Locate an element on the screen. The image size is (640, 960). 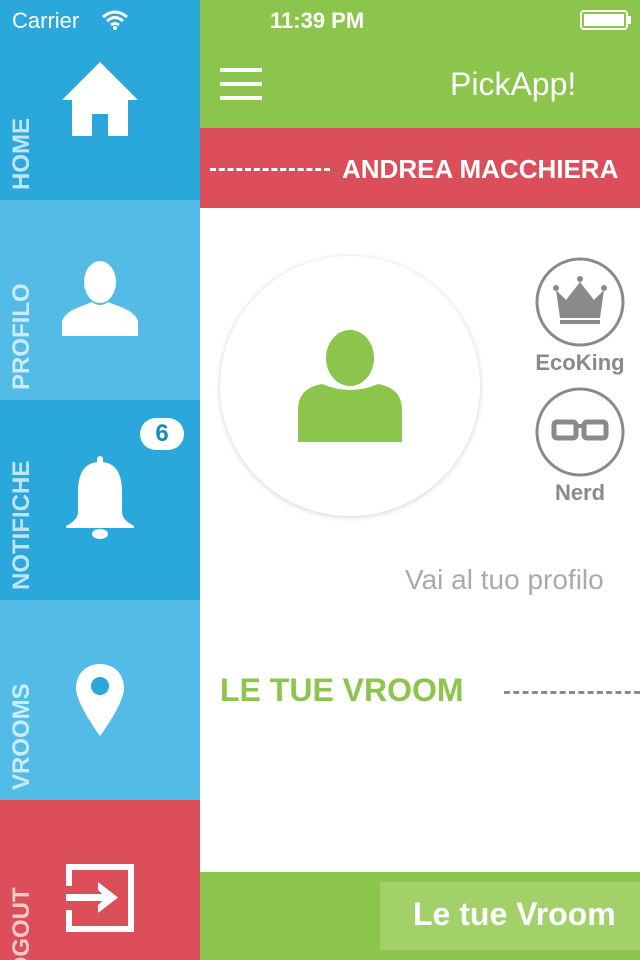
app-title: PickApp! is located at coordinates (513, 84).